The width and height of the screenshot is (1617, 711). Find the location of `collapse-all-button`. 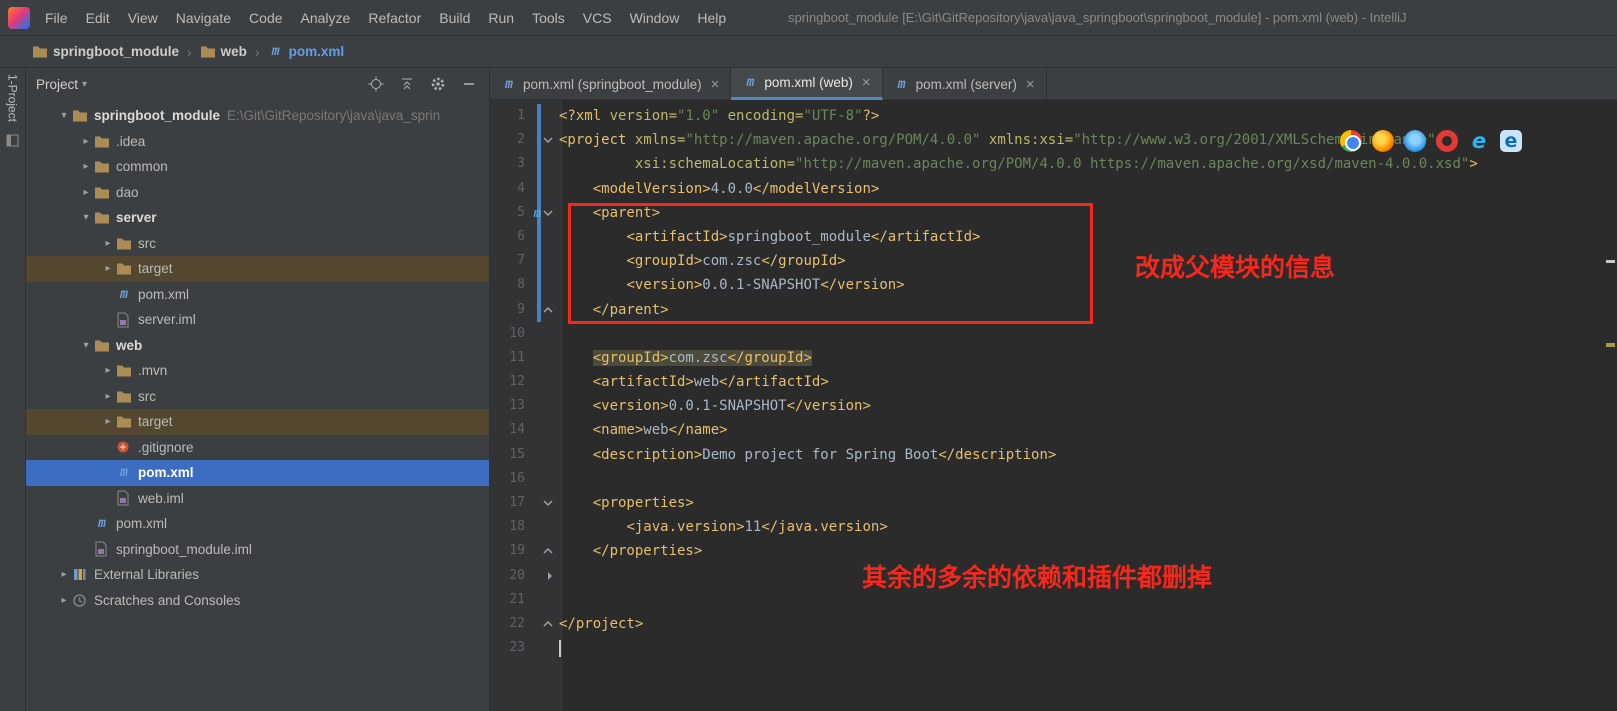

collapse-all-button is located at coordinates (407, 84).